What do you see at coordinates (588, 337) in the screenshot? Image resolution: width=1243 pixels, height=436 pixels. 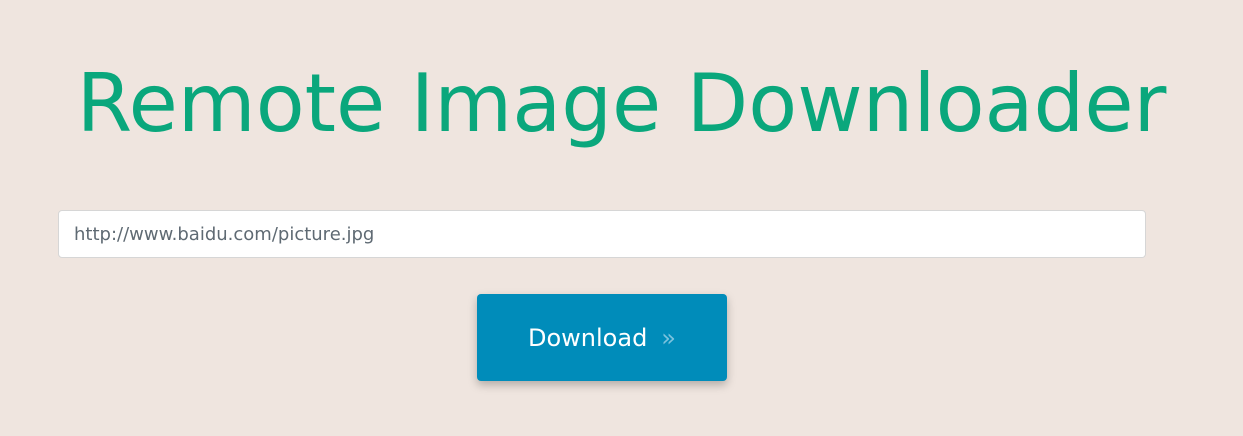 I see `download-button-label: Download` at bounding box center [588, 337].